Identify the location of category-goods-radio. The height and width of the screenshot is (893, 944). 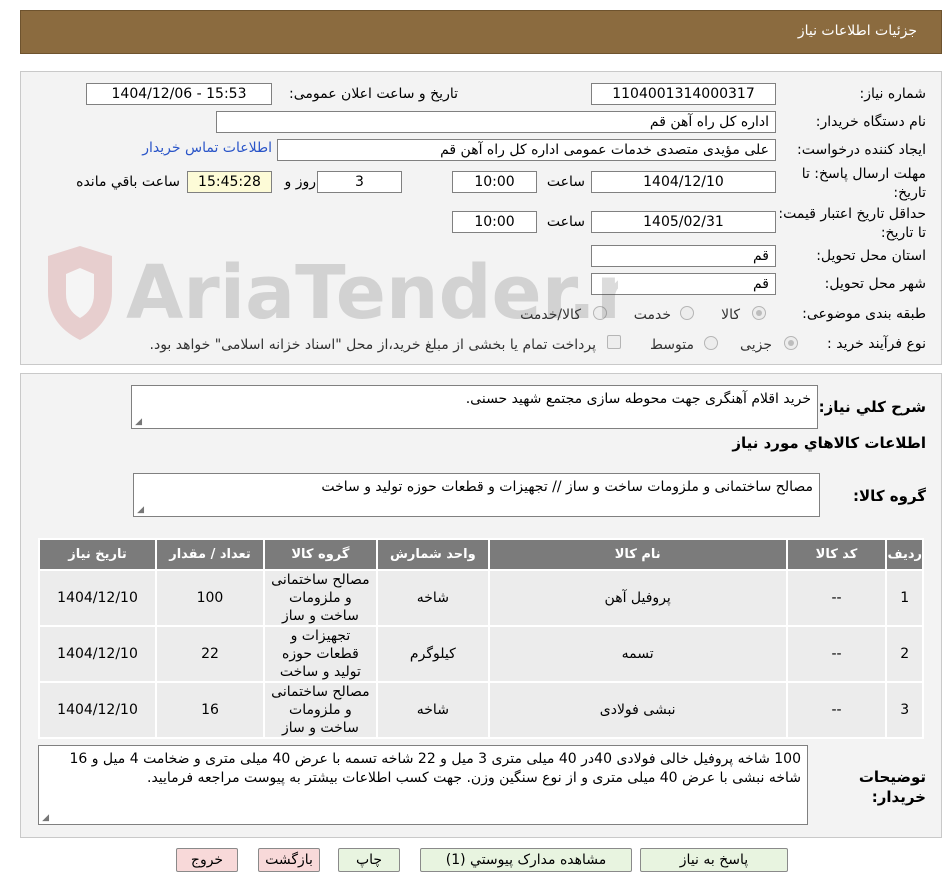
(759, 313).